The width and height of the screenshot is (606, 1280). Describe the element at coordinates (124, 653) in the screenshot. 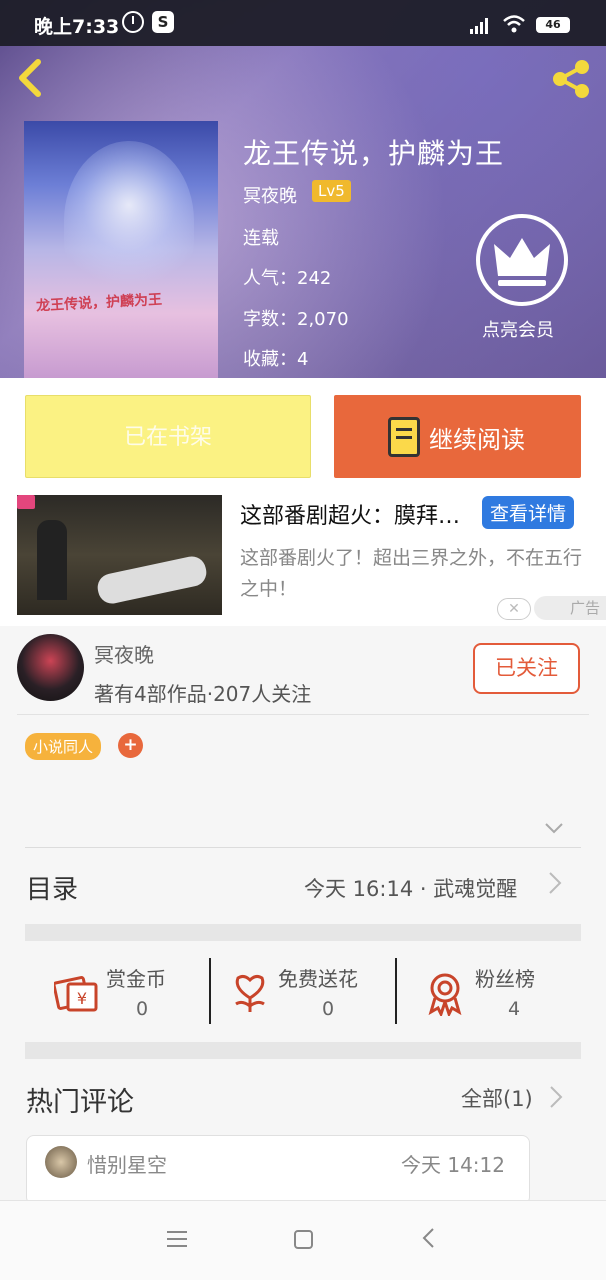

I see `author-card-name: 冥夜晚` at that location.